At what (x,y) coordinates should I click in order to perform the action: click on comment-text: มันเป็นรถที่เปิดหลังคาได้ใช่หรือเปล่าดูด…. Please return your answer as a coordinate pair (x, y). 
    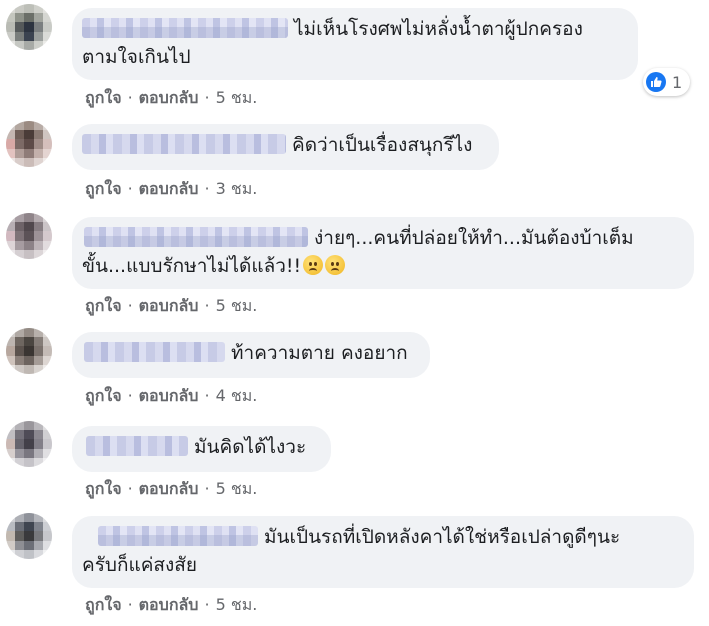
    Looking at the image, I should click on (442, 537).